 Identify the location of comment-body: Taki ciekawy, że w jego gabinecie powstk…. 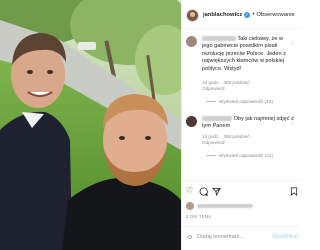
(248, 54).